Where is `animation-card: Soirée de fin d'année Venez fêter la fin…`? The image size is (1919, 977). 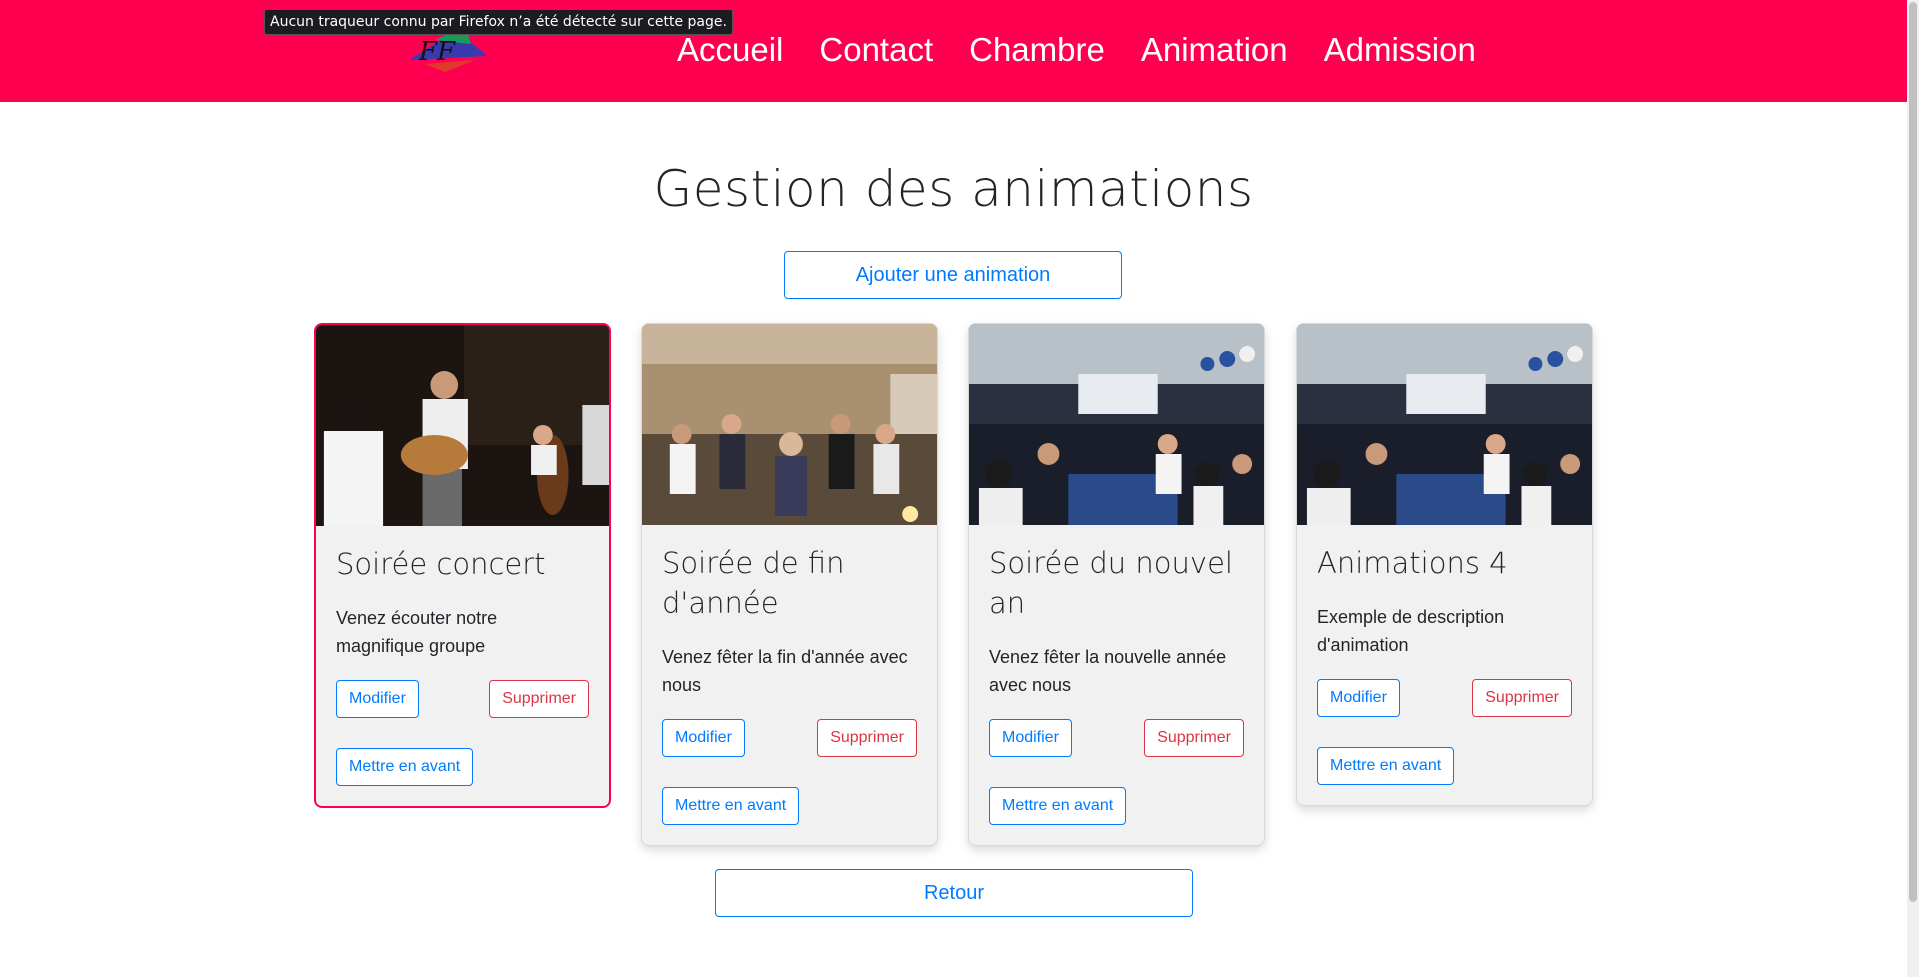
animation-card: Soirée de fin d'année Venez fêter la fin… is located at coordinates (789, 584).